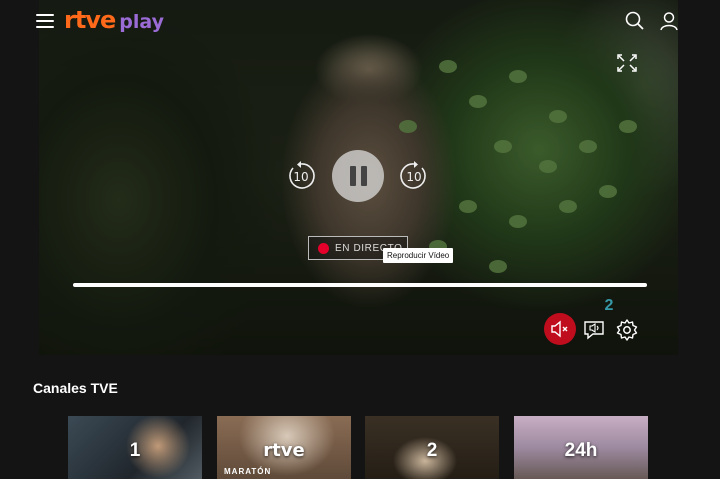 The height and width of the screenshot is (479, 720). Describe the element at coordinates (627, 330) in the screenshot. I see `settings-gear-icon` at that location.